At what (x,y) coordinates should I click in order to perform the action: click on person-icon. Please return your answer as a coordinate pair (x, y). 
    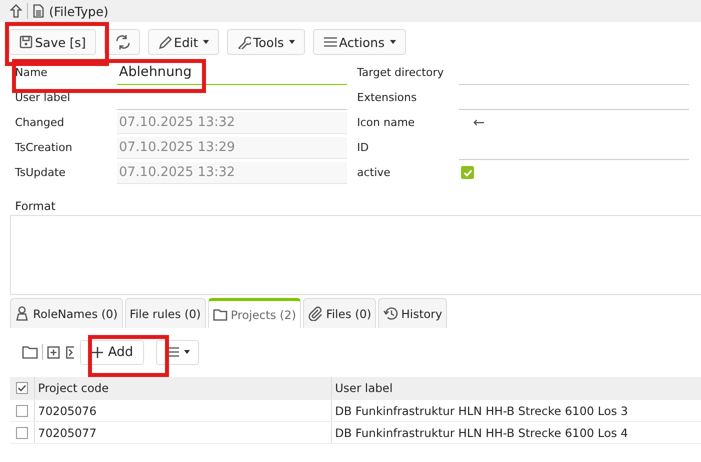
    Looking at the image, I should click on (22, 313).